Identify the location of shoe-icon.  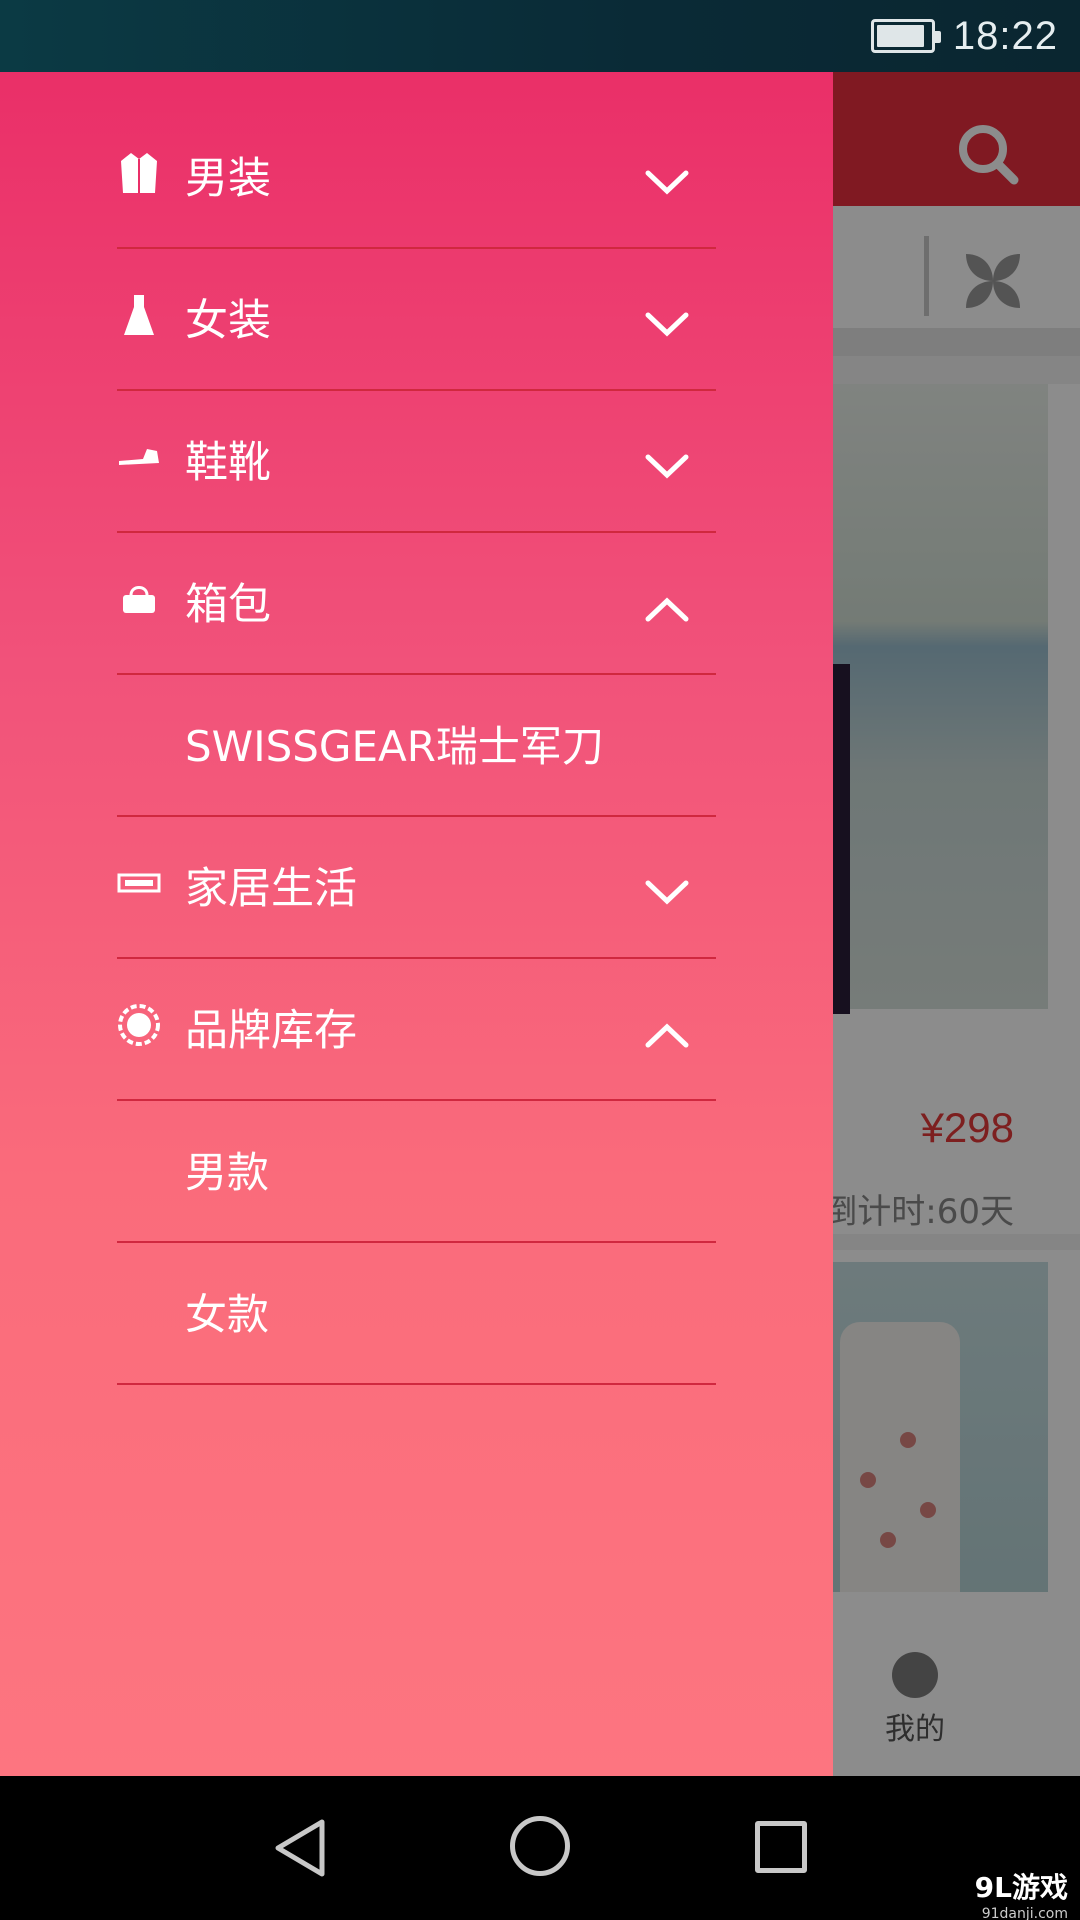
(139, 457).